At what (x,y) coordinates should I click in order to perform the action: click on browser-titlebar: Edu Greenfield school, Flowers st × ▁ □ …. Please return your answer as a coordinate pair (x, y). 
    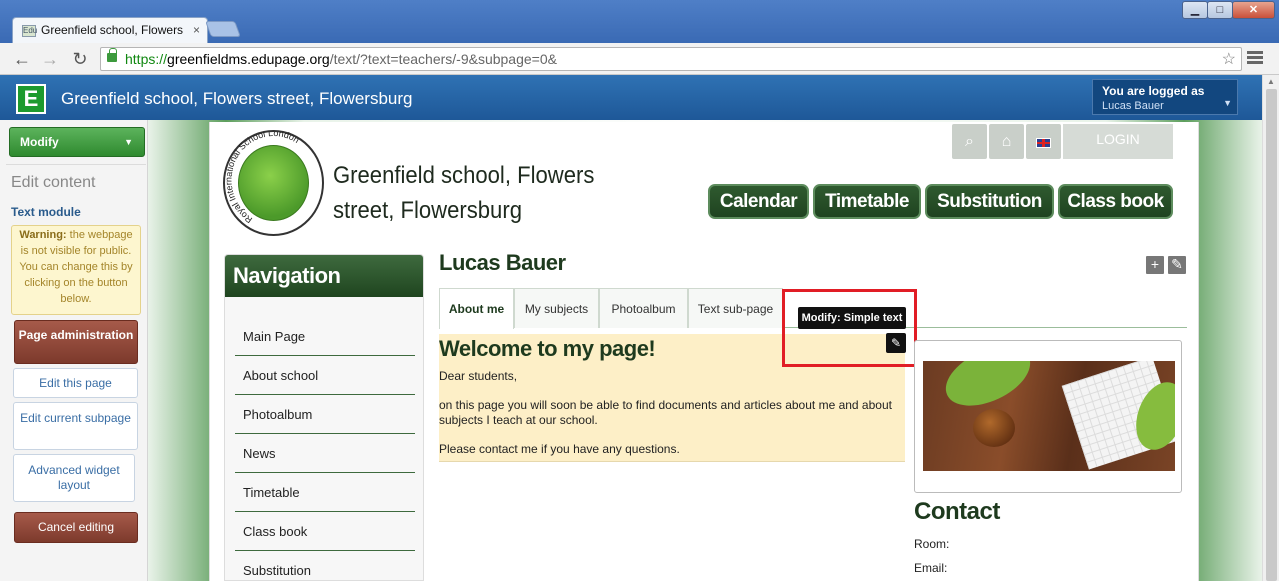
    Looking at the image, I should click on (639, 21).